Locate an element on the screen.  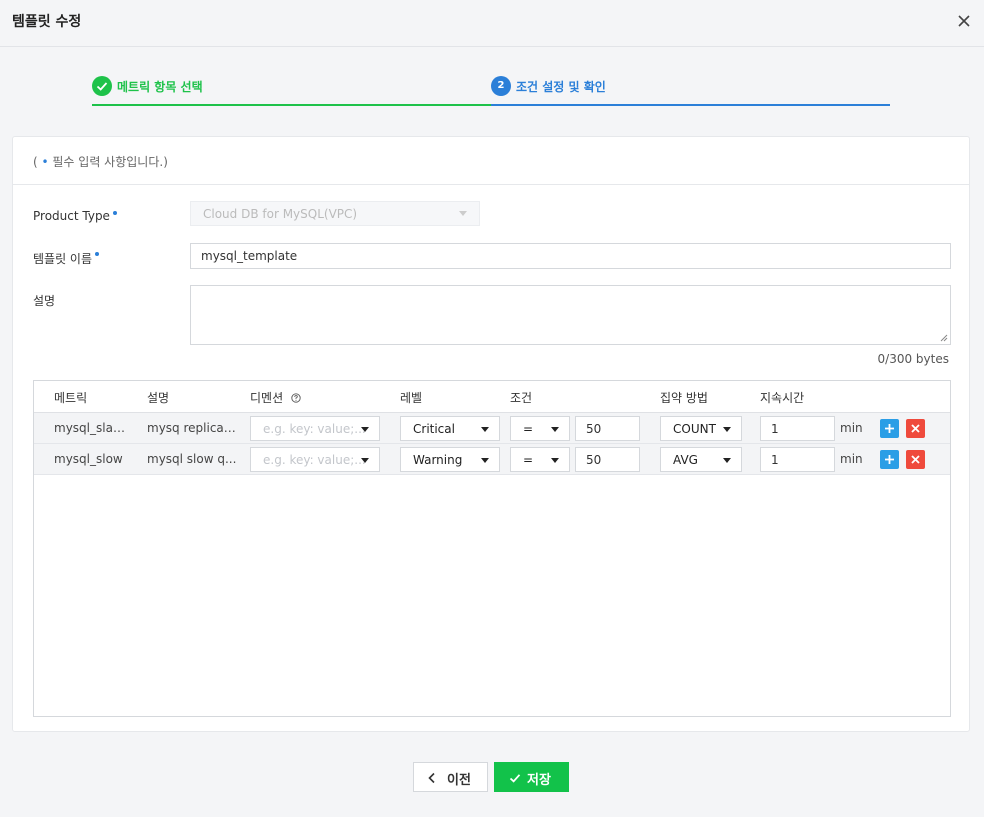
step-condition-setup: 2 조건 설정 및 확인 is located at coordinates (690, 89).